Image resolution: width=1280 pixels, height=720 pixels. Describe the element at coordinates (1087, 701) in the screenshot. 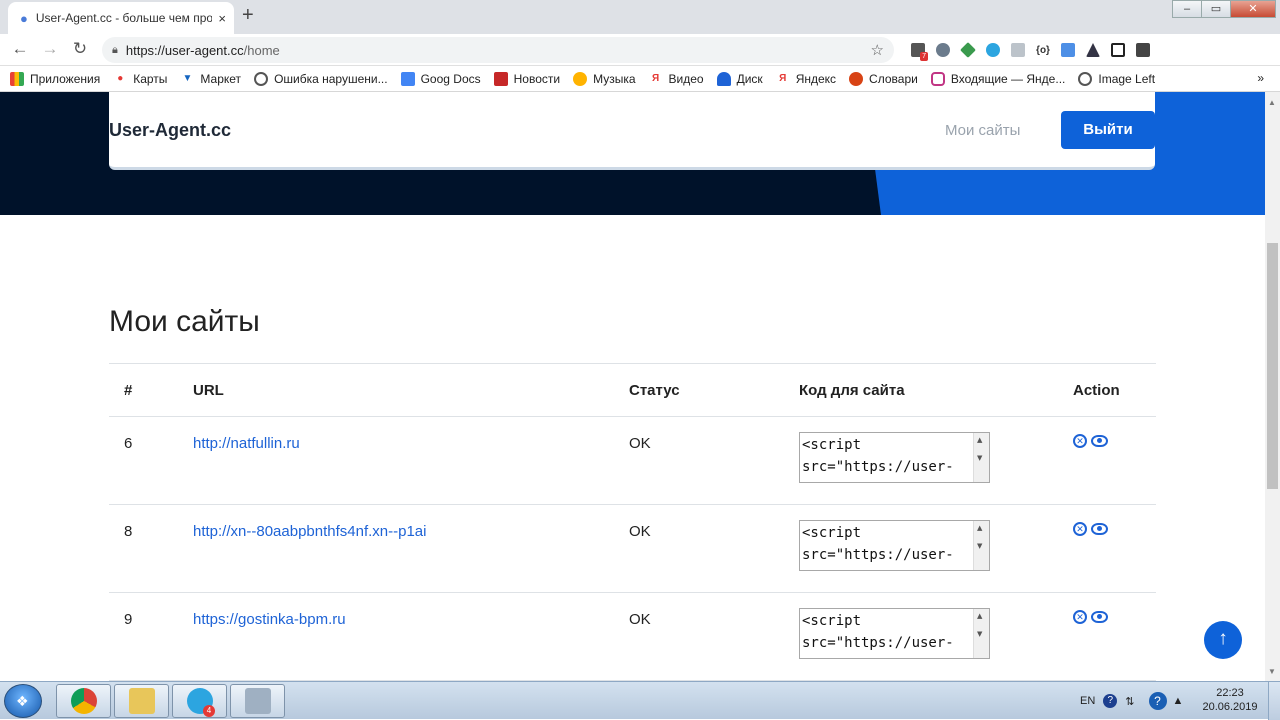

I see `language-indicator: EN` at that location.